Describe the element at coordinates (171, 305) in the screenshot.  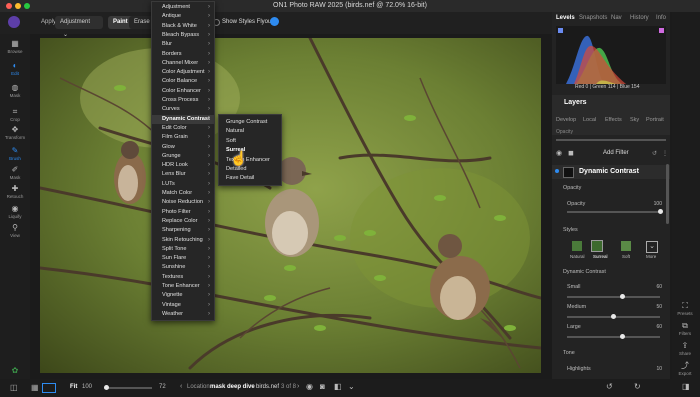
I see `filter-menu-item: Vintage` at that location.